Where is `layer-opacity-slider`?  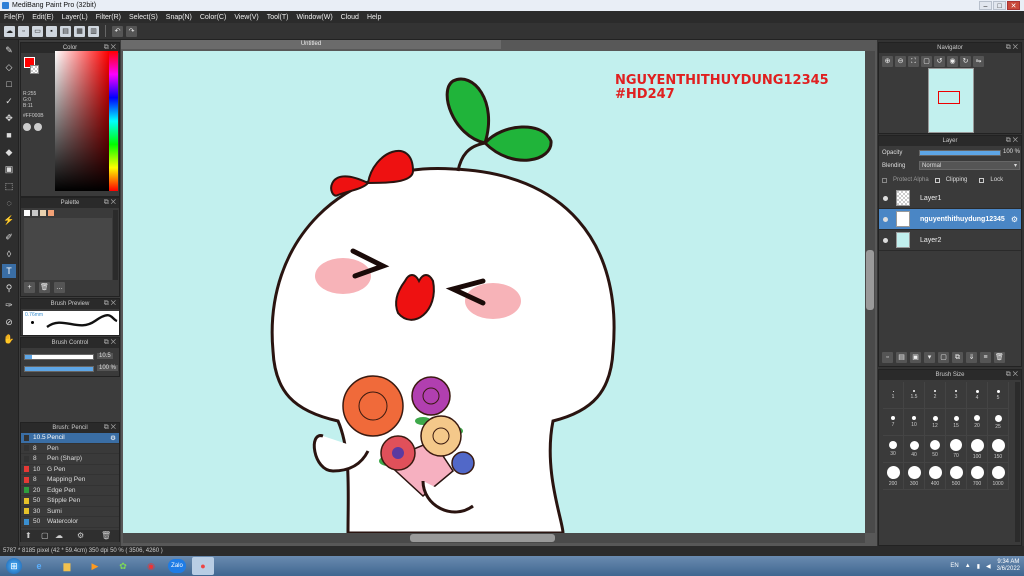
layer-opacity-slider is located at coordinates (960, 153).